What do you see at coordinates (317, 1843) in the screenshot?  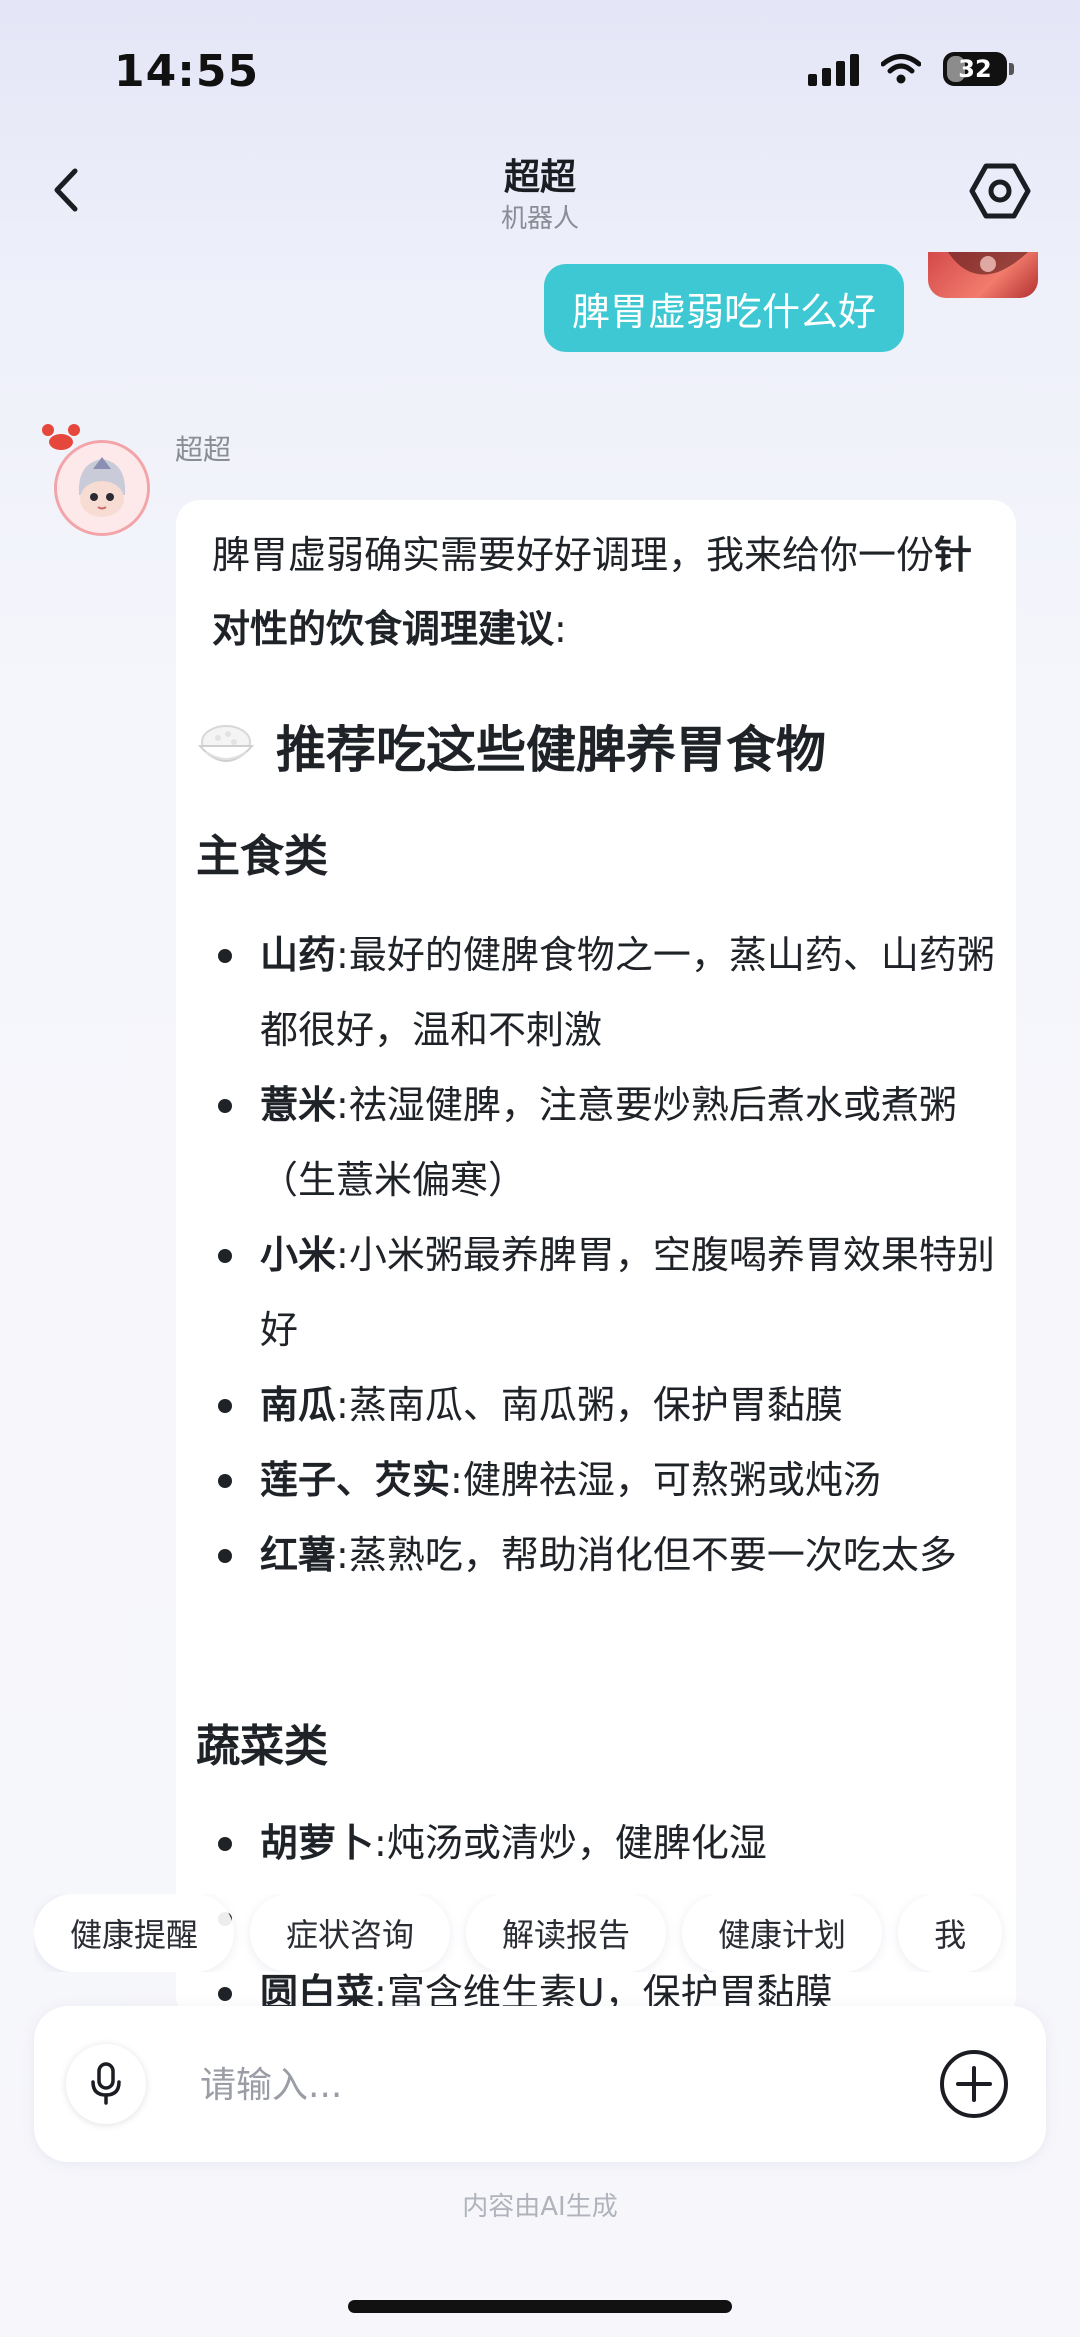 I see `item-name: 胡萝卜` at bounding box center [317, 1843].